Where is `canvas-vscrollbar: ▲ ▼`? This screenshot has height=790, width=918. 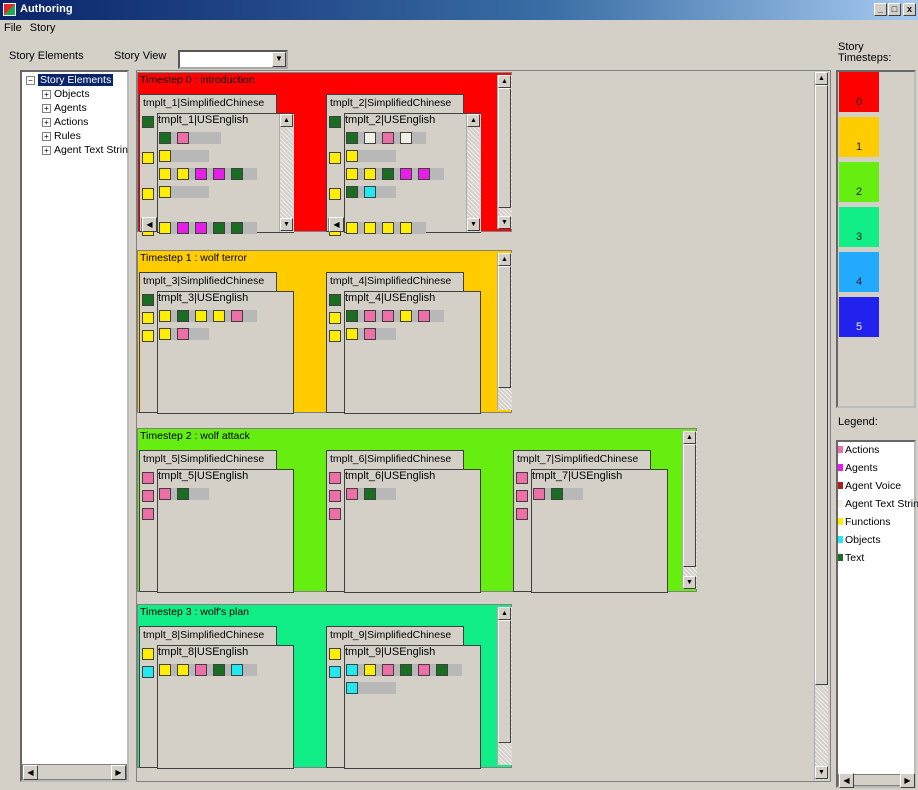 canvas-vscrollbar: ▲ ▼ is located at coordinates (821, 426).